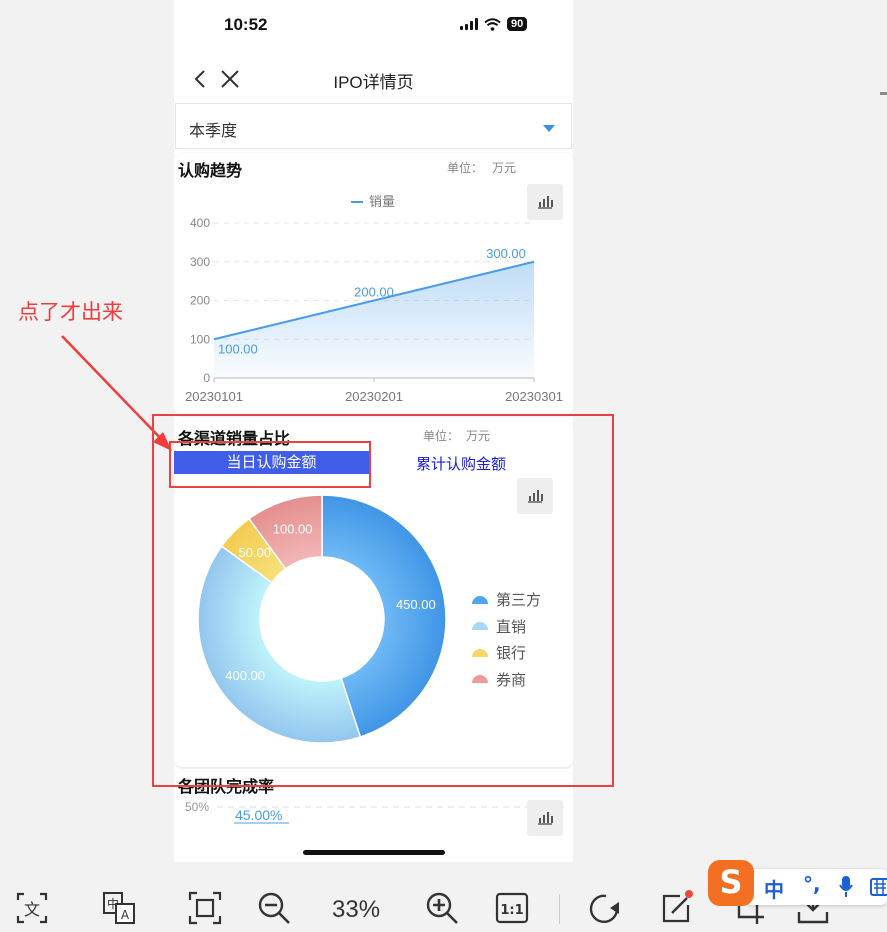 This screenshot has height=932, width=887. What do you see at coordinates (238, 348) in the screenshot?
I see `data-label: 100.00` at bounding box center [238, 348].